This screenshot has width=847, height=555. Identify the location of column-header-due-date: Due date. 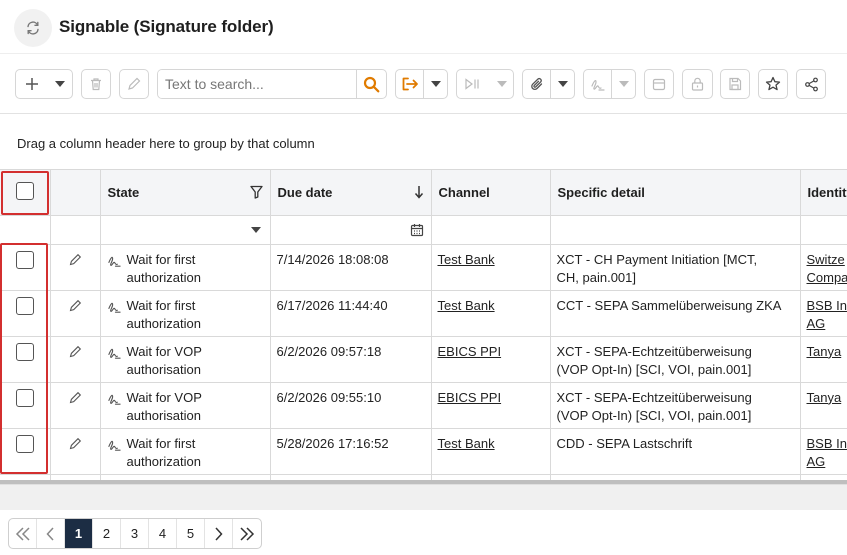
(351, 193).